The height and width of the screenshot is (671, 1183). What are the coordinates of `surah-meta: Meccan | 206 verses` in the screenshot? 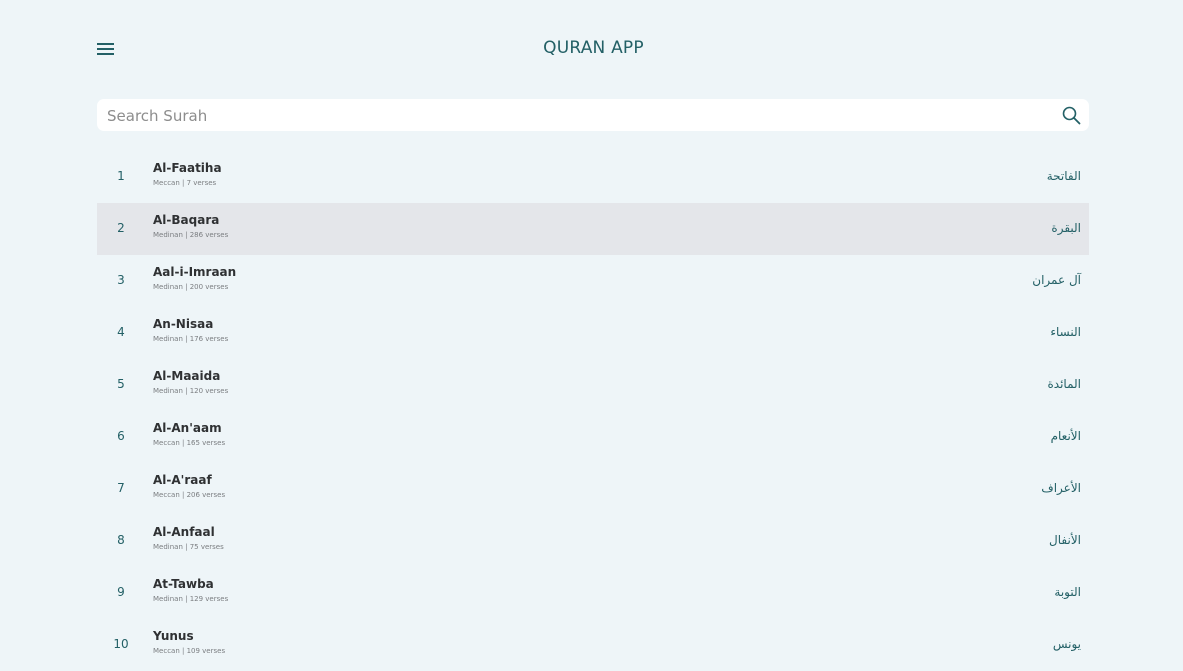 It's located at (189, 495).